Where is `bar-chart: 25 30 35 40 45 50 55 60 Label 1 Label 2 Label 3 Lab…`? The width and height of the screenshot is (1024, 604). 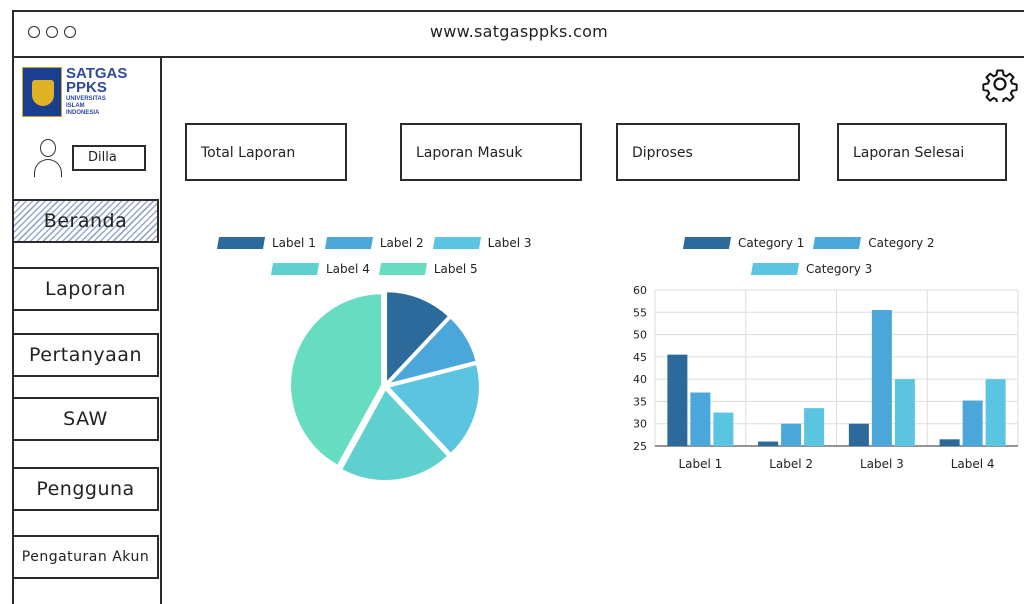 bar-chart: 25 30 35 40 45 50 55 60 Label 1 Label 2 Label 3 Lab… is located at coordinates (826, 377).